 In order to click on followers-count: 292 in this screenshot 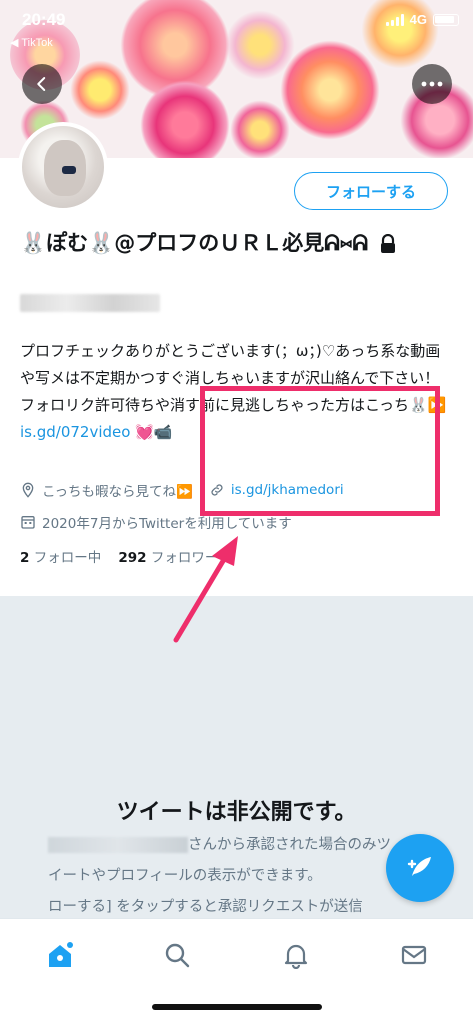, I will do `click(132, 558)`.